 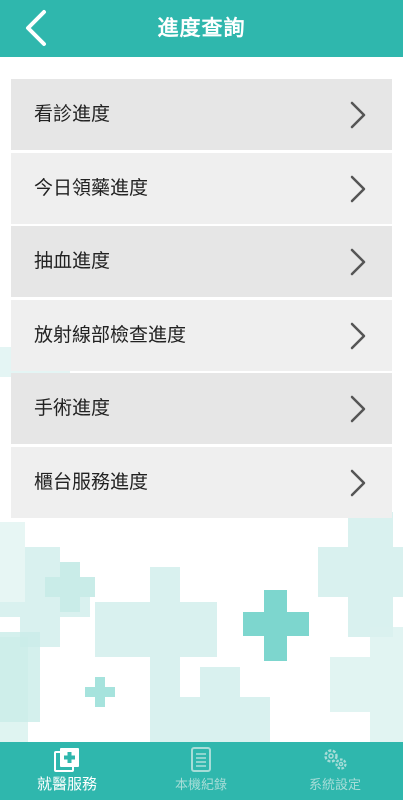 What do you see at coordinates (201, 114) in the screenshot?
I see `menu-item-consultation-progress: 看診進度` at bounding box center [201, 114].